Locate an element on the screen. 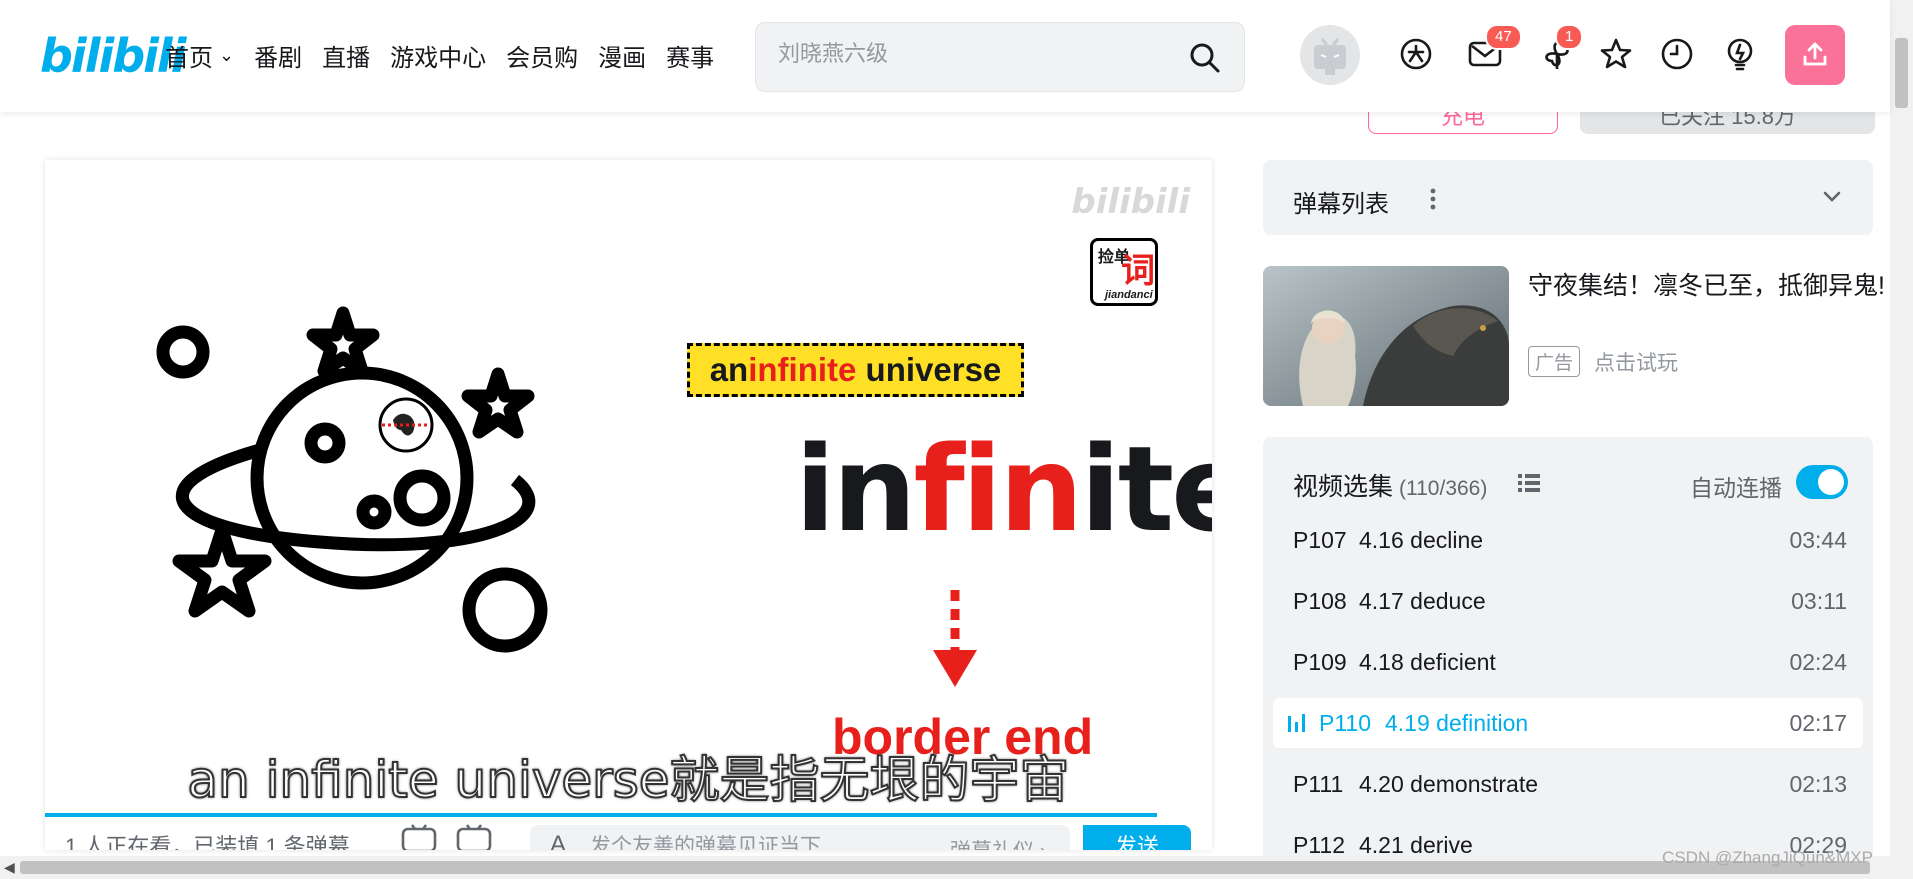 This screenshot has height=879, width=1913. playing-icon is located at coordinates (1296, 723).